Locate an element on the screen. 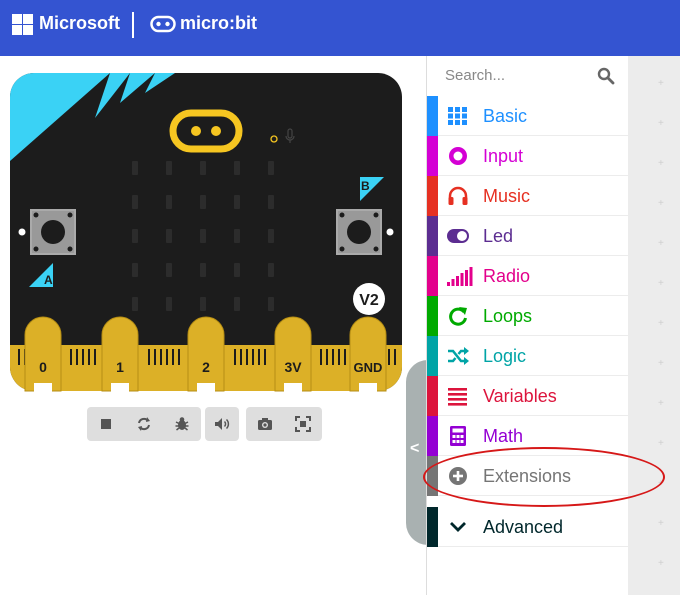 This screenshot has width=680, height=595. header-divider is located at coordinates (133, 25).